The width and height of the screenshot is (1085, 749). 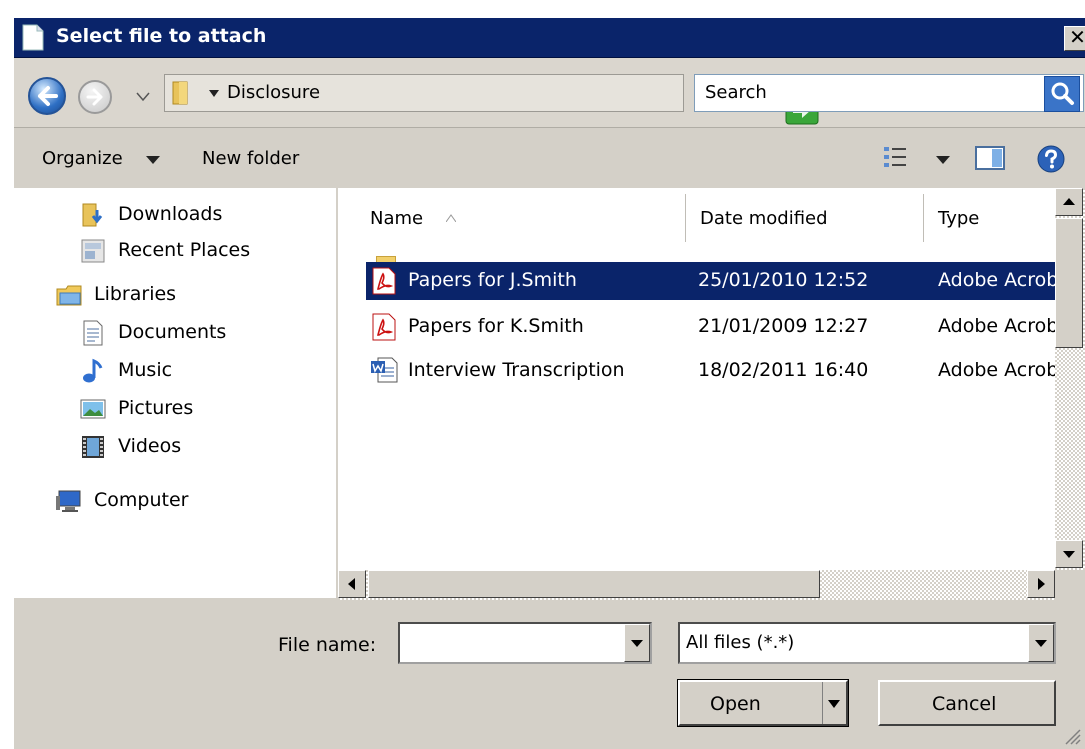 I want to click on nav-label-recent-places: Recent Places, so click(x=184, y=250).